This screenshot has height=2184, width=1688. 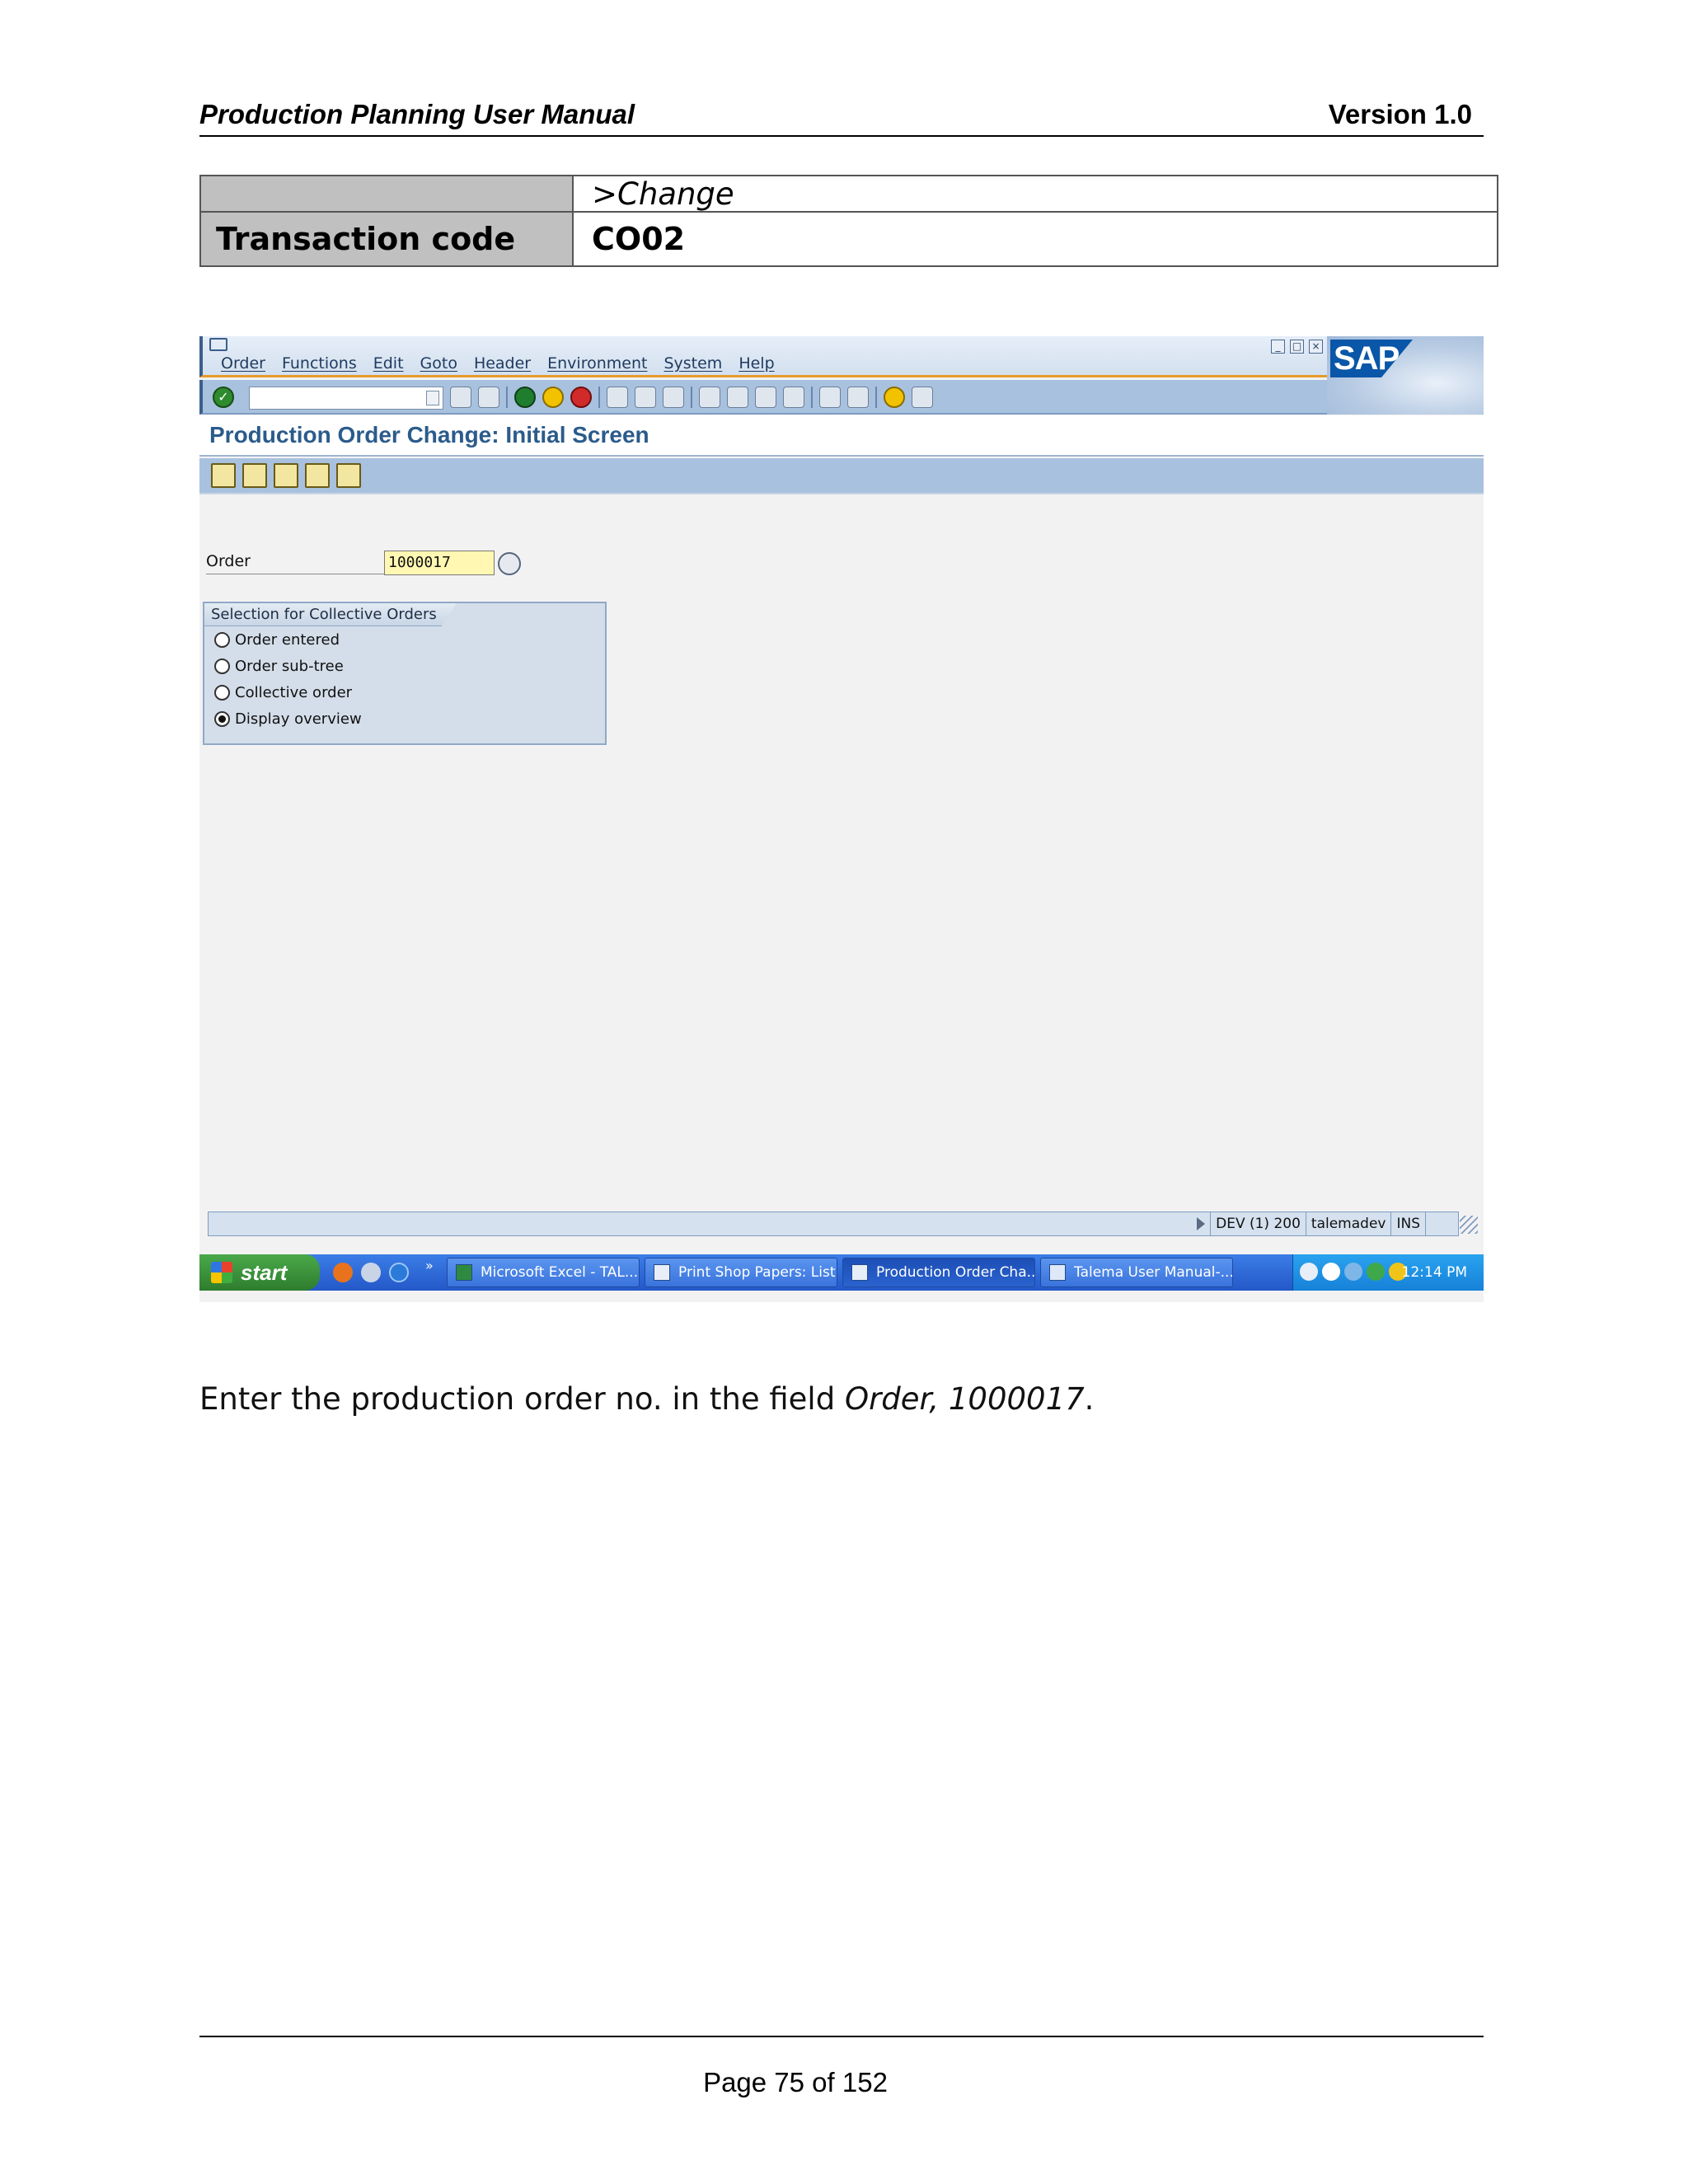 What do you see at coordinates (645, 397) in the screenshot?
I see `find-icon` at bounding box center [645, 397].